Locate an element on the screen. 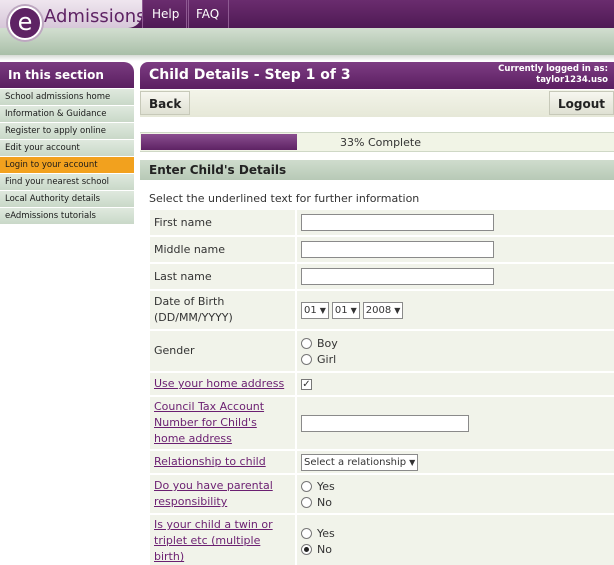 The width and height of the screenshot is (614, 565). first-name-label: First name is located at coordinates (222, 222).